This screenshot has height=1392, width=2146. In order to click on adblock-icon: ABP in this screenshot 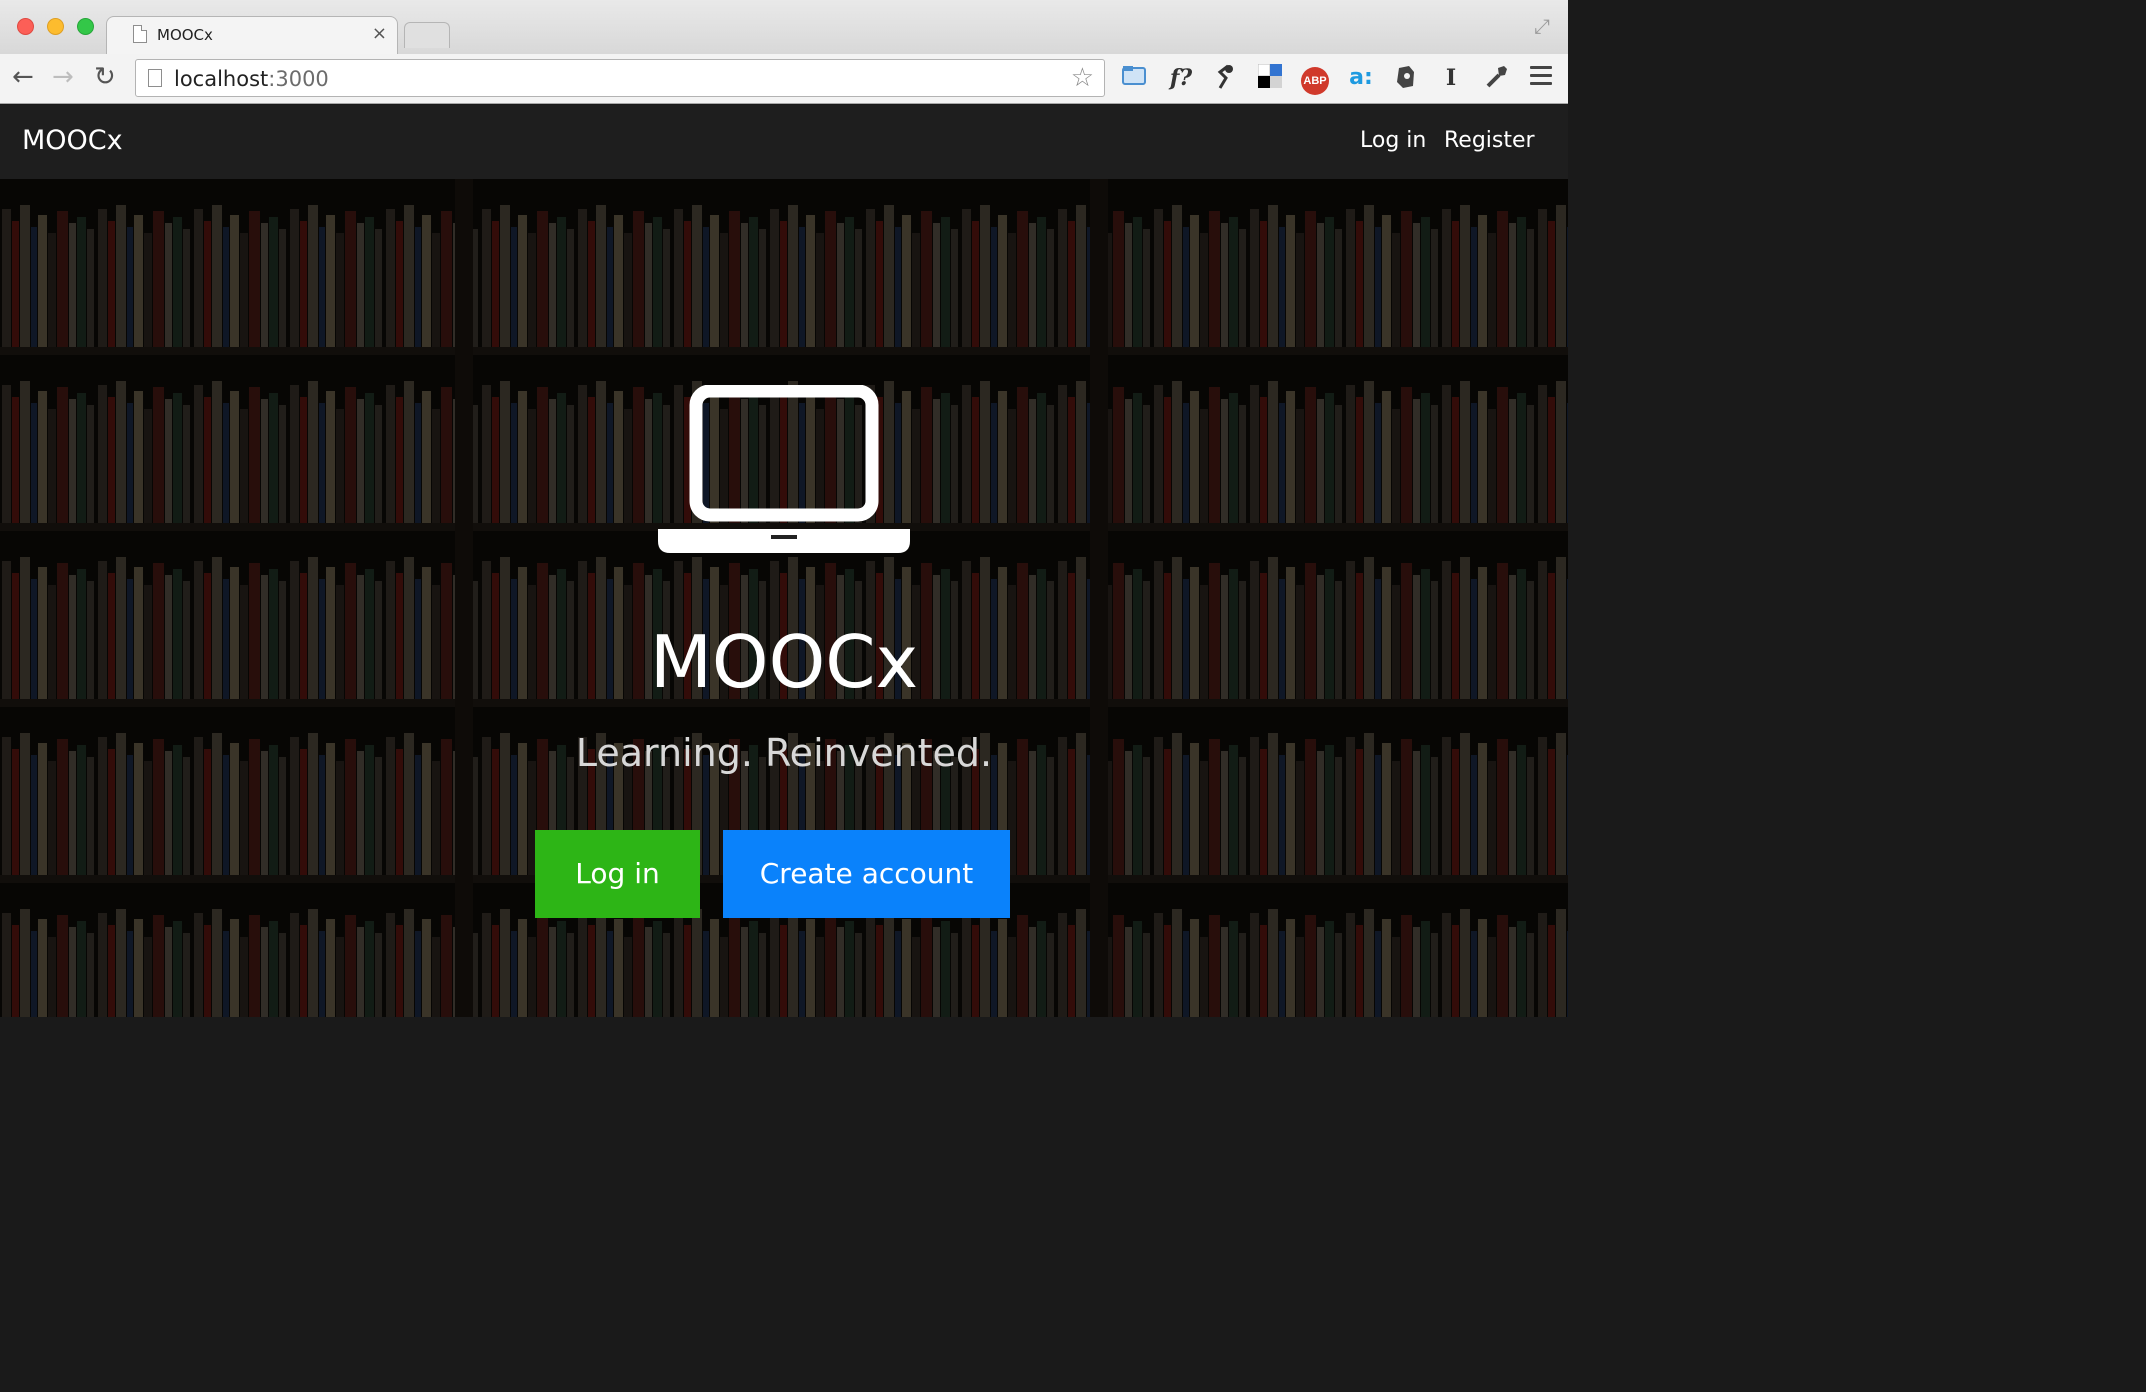, I will do `click(1315, 79)`.